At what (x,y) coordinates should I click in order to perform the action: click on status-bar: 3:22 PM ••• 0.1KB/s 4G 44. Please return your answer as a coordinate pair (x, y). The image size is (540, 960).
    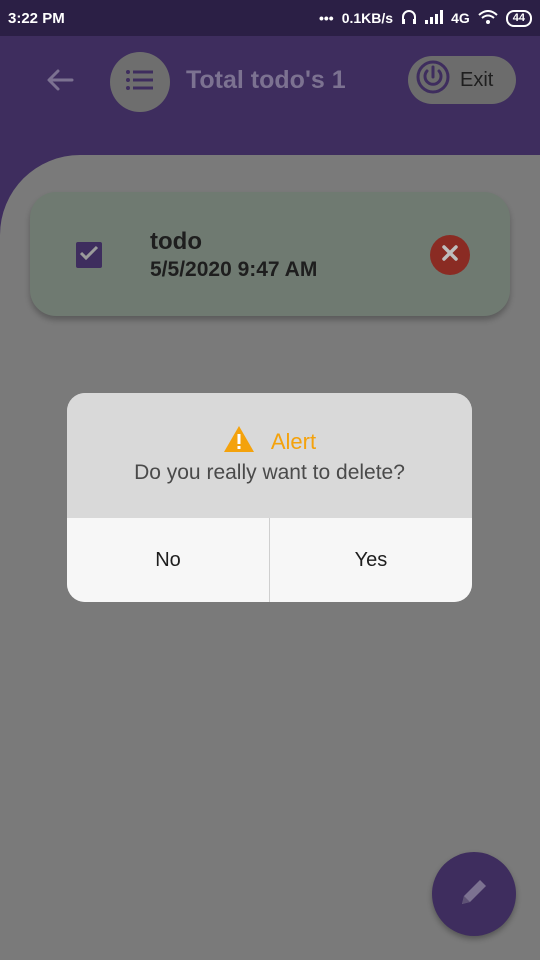
    Looking at the image, I should click on (270, 18).